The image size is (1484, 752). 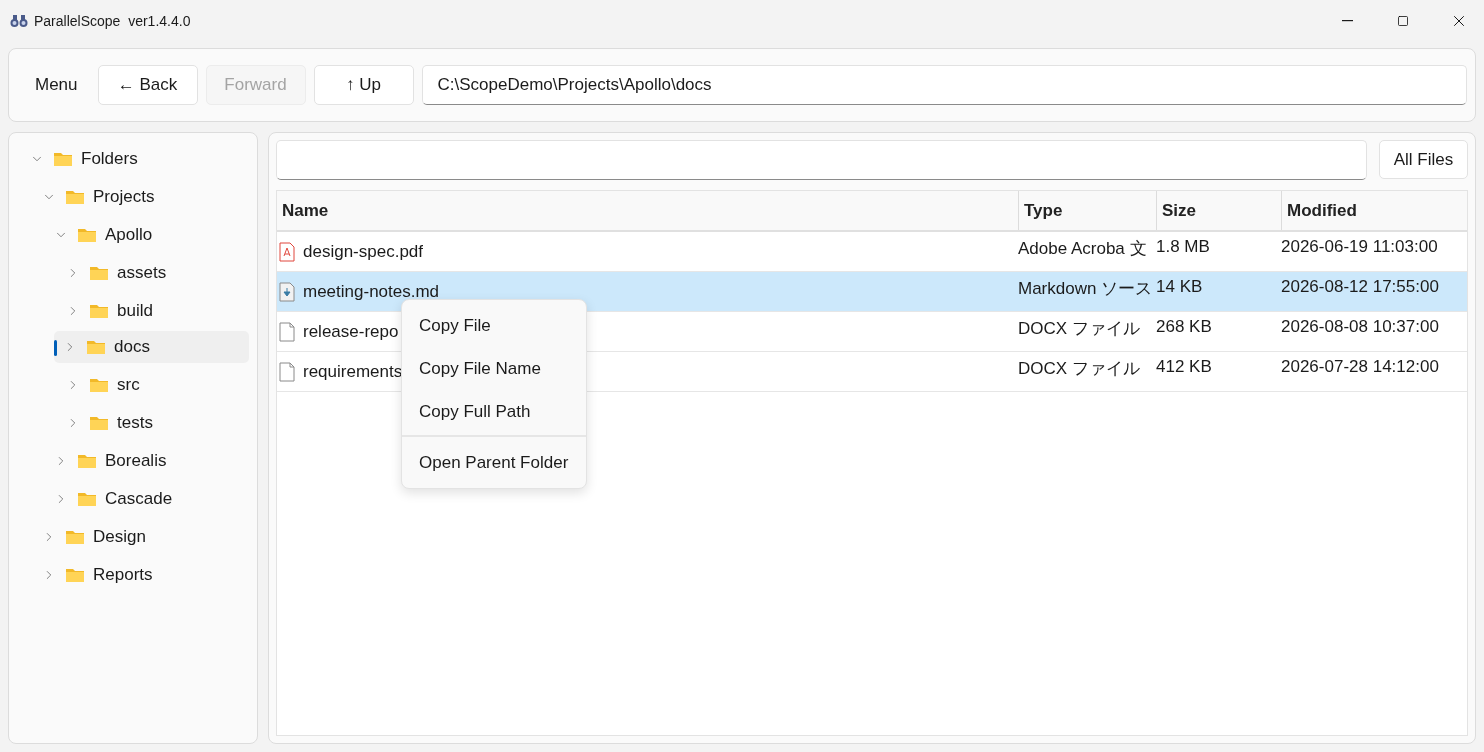 I want to click on folder-label: Design, so click(x=119, y=537).